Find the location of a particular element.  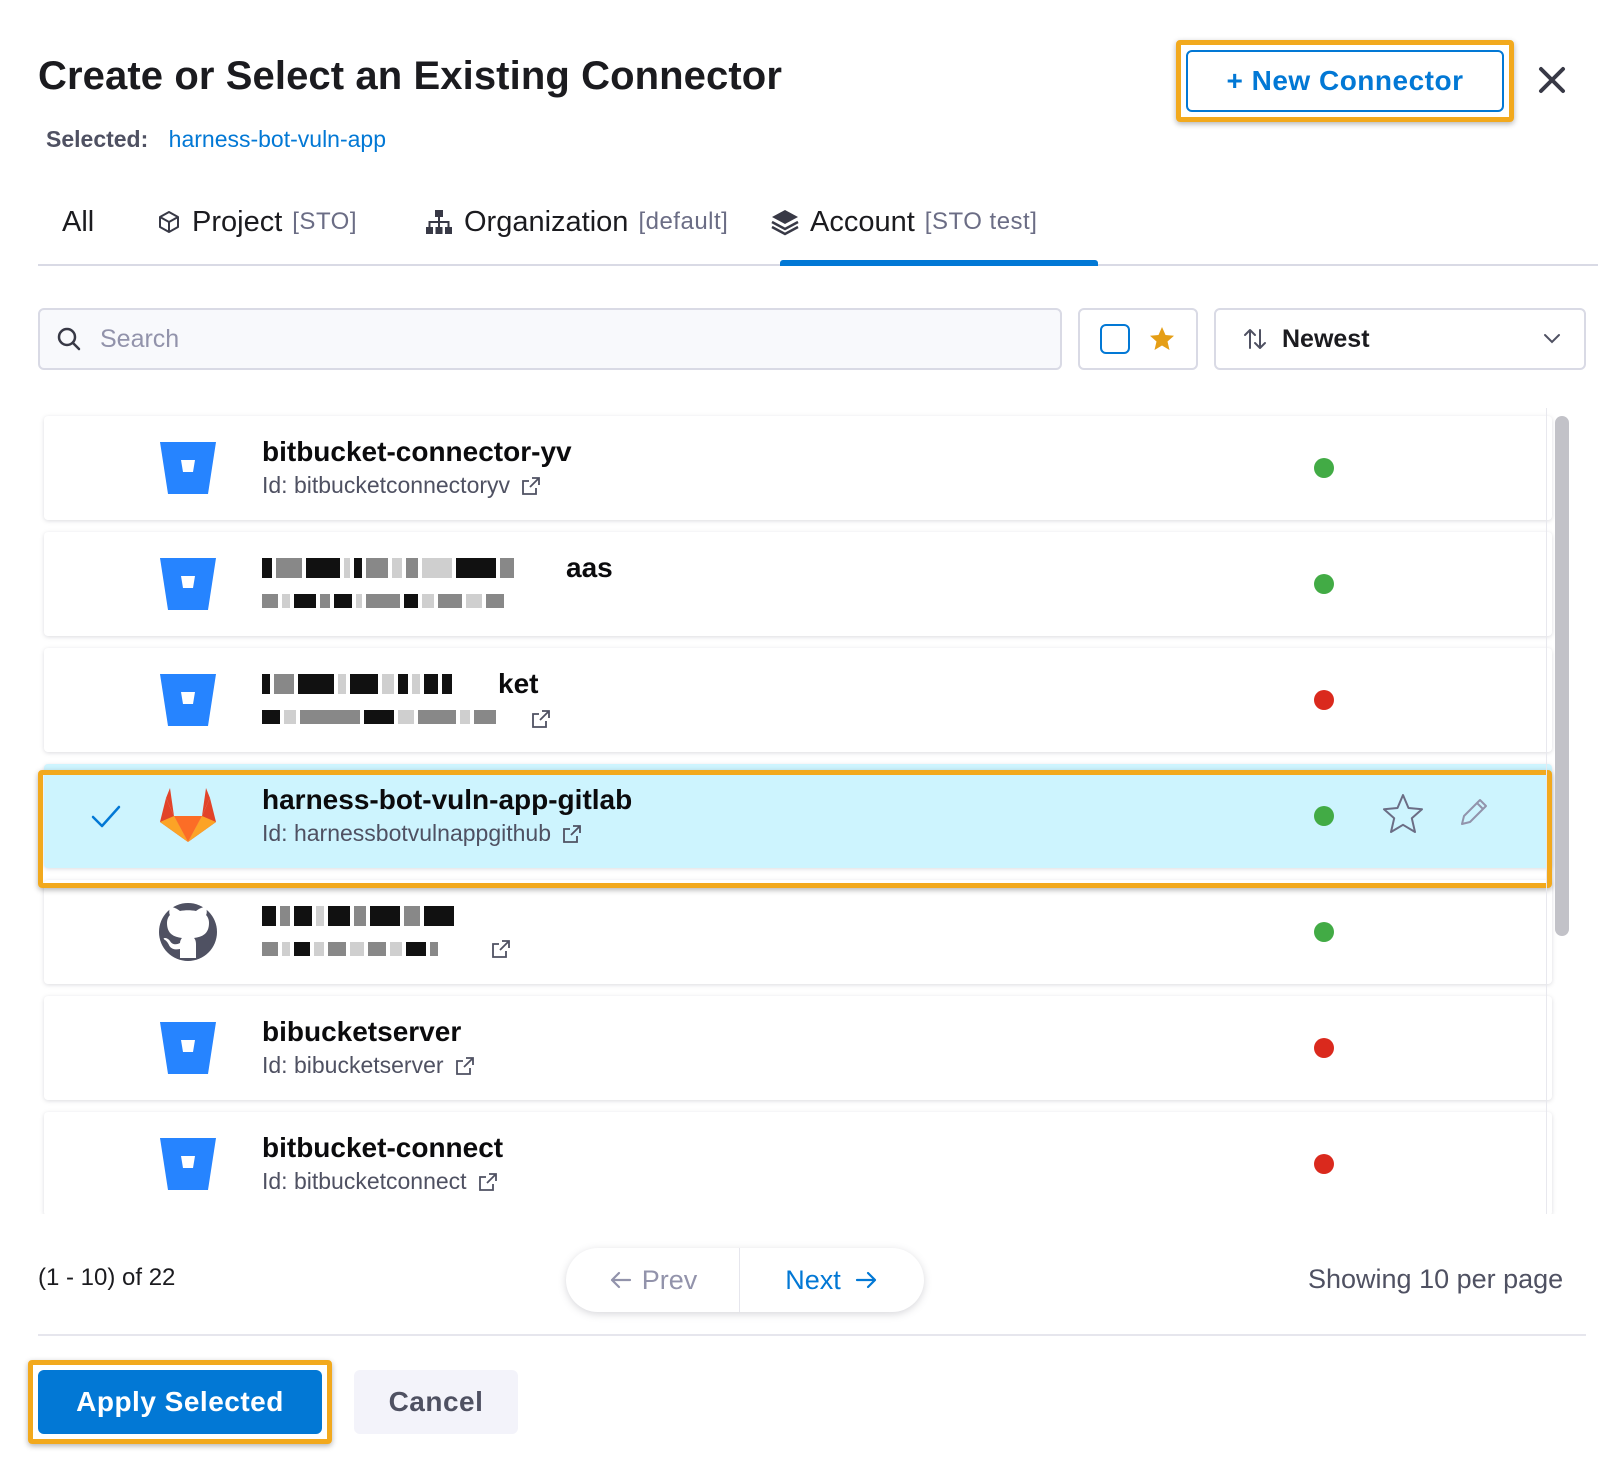

connector-name: bibucketserver is located at coordinates (362, 1031).